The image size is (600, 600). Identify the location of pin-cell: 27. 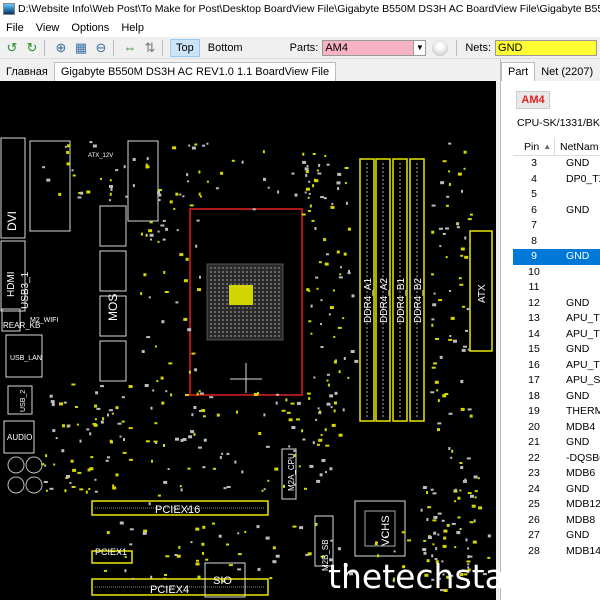
(534, 535).